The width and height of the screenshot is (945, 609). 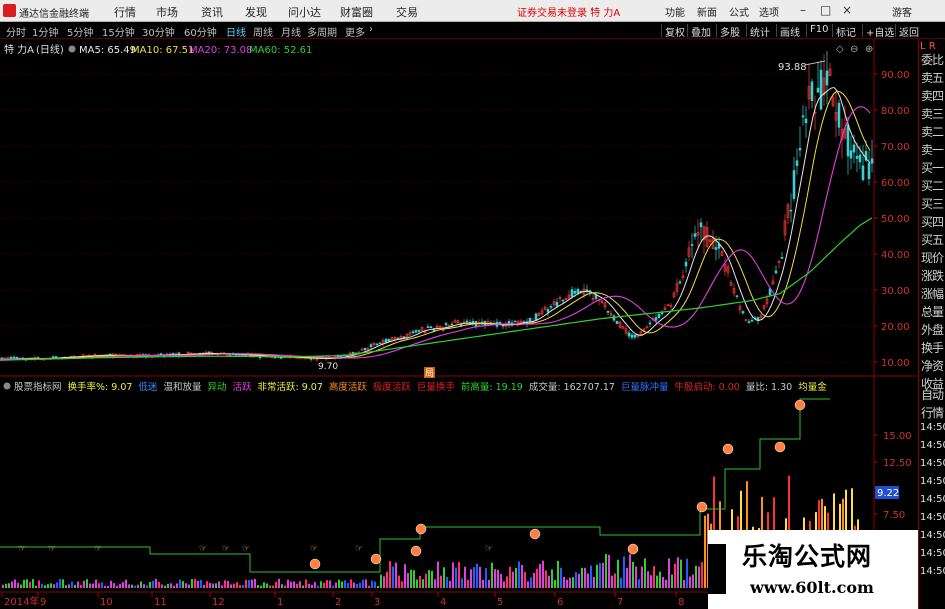 What do you see at coordinates (908, 31) in the screenshot?
I see `back-button: 返回` at bounding box center [908, 31].